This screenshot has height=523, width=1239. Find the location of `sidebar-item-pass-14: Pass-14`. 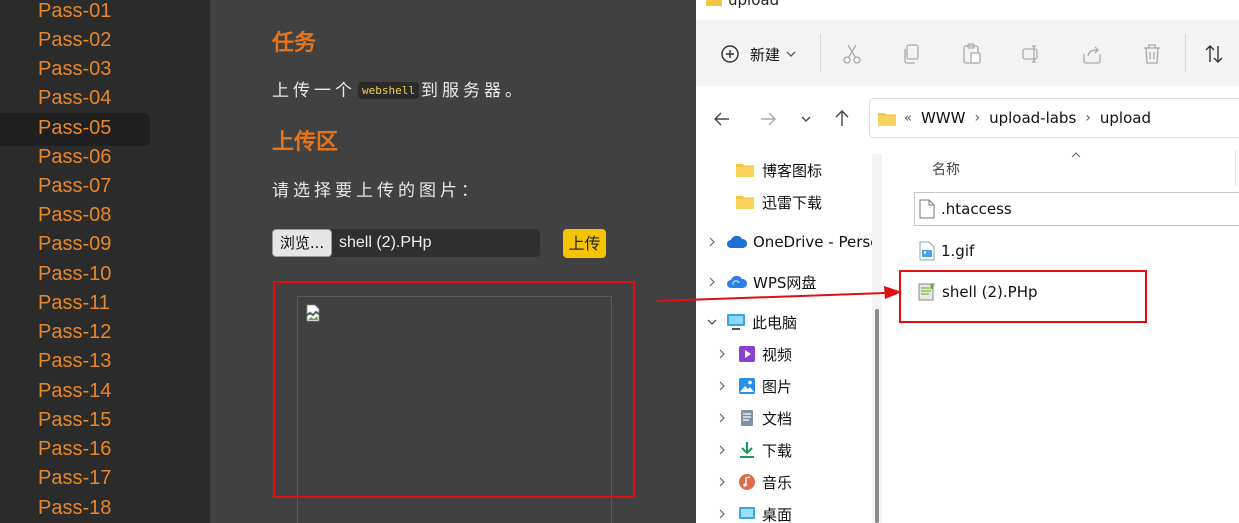

sidebar-item-pass-14: Pass-14 is located at coordinates (75, 391).